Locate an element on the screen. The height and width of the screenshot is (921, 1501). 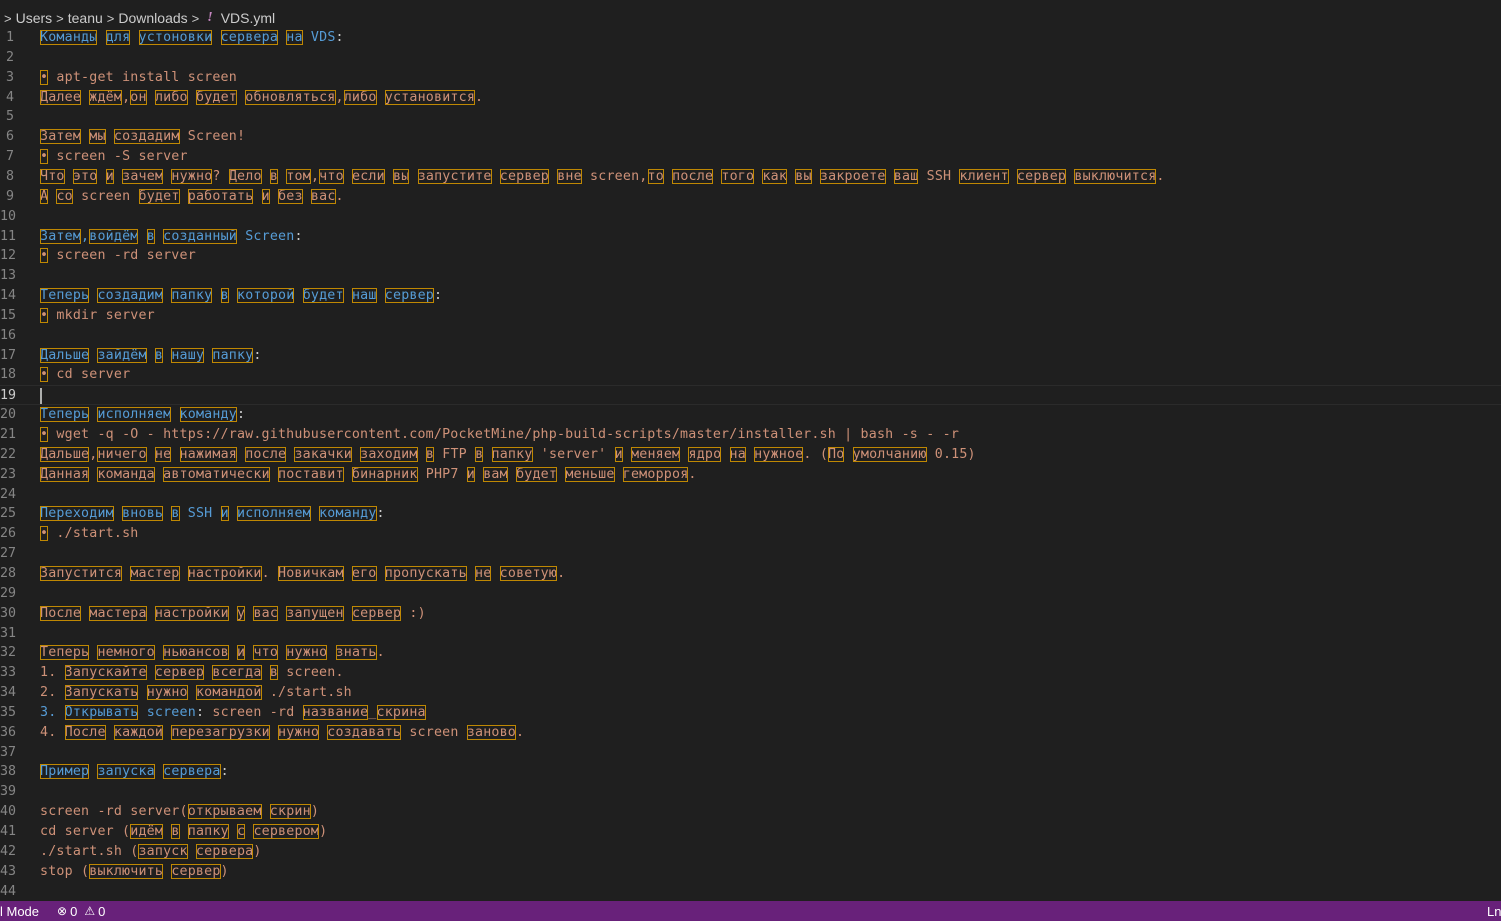
line-number: 10 is located at coordinates (8, 216).